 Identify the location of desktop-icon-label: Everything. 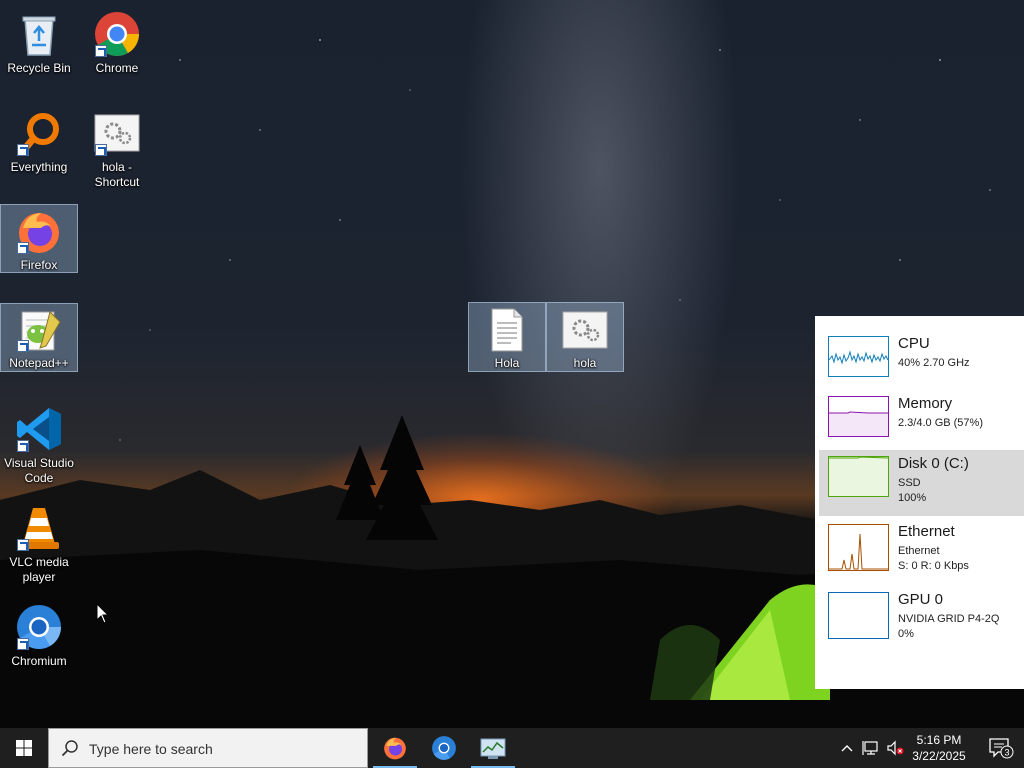
(39, 167).